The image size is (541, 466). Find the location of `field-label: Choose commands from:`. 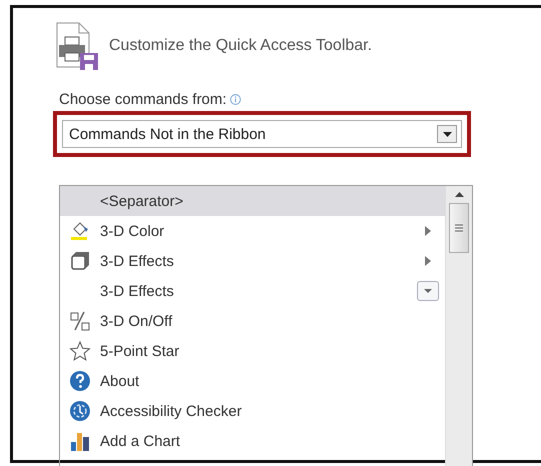

field-label: Choose commands from: is located at coordinates (143, 99).